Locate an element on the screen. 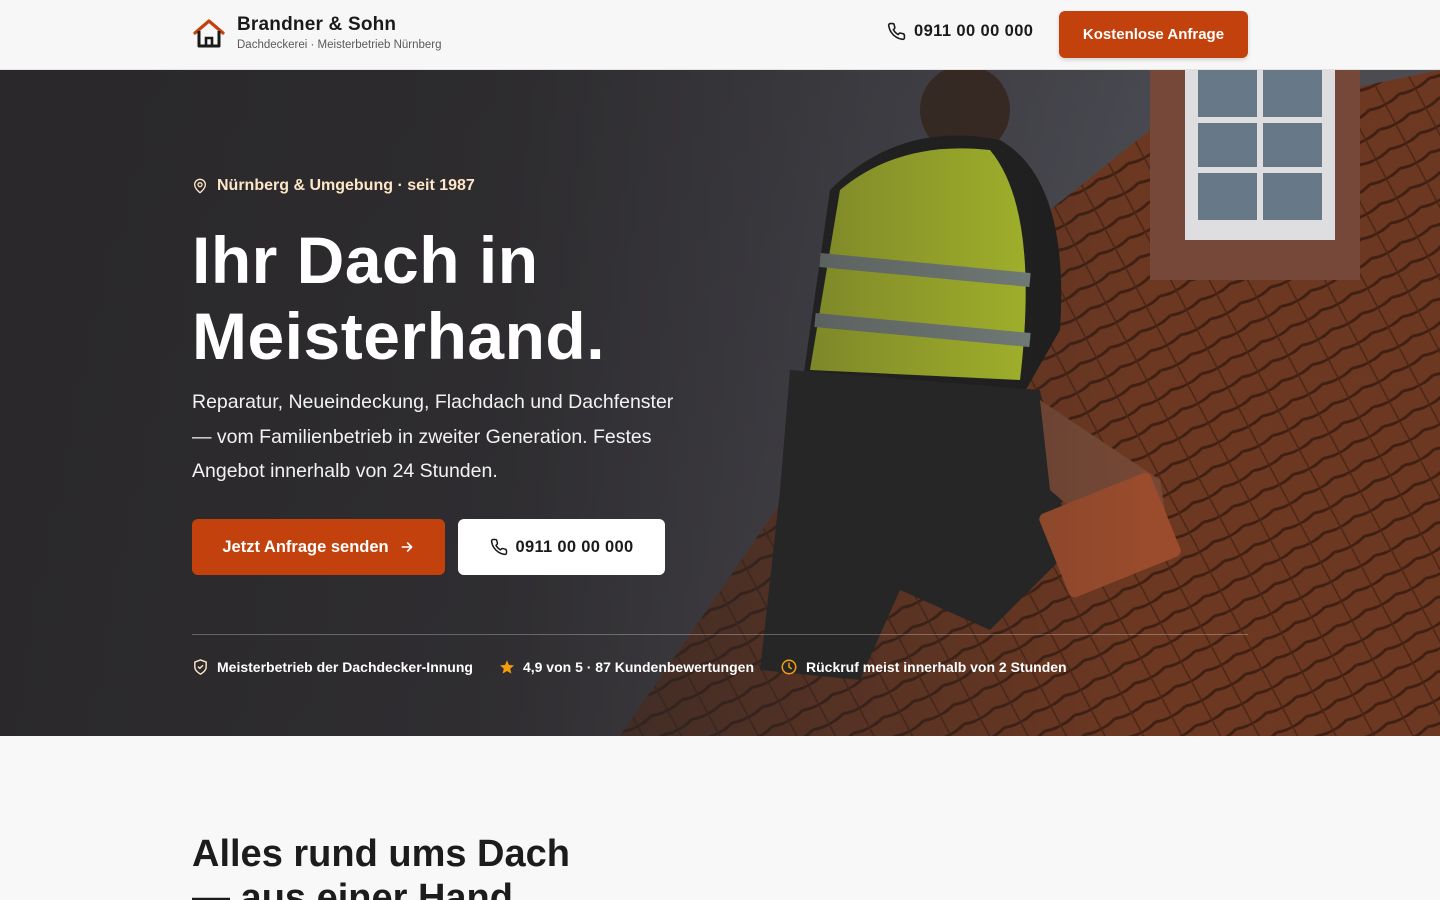 The image size is (1440, 900). brand-subtitle: Dachdeckerei · Meisterbetrieb Nürnberg is located at coordinates (339, 45).